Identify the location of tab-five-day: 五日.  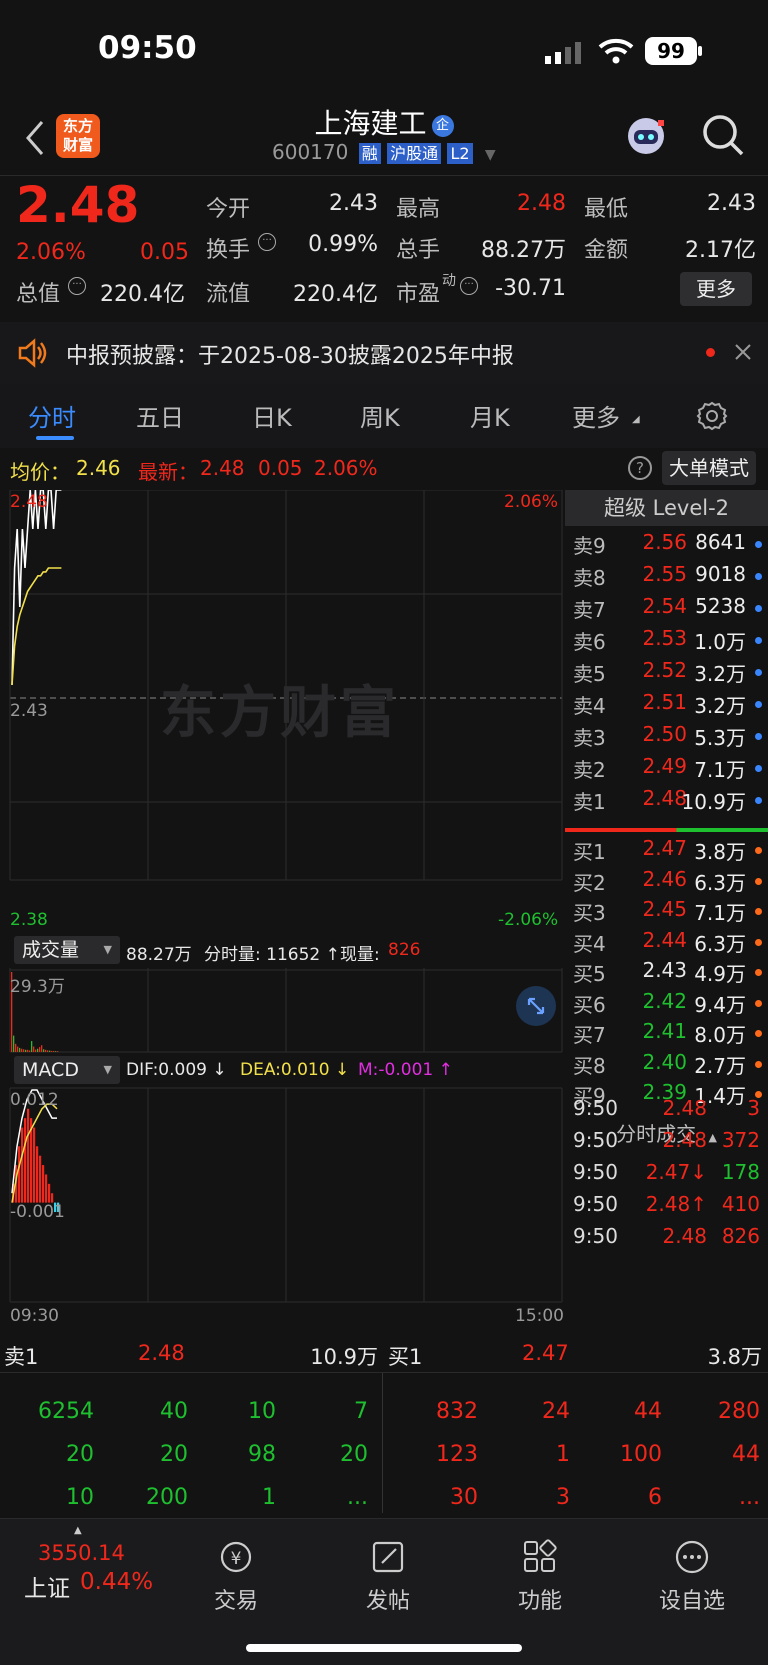
(160, 415).